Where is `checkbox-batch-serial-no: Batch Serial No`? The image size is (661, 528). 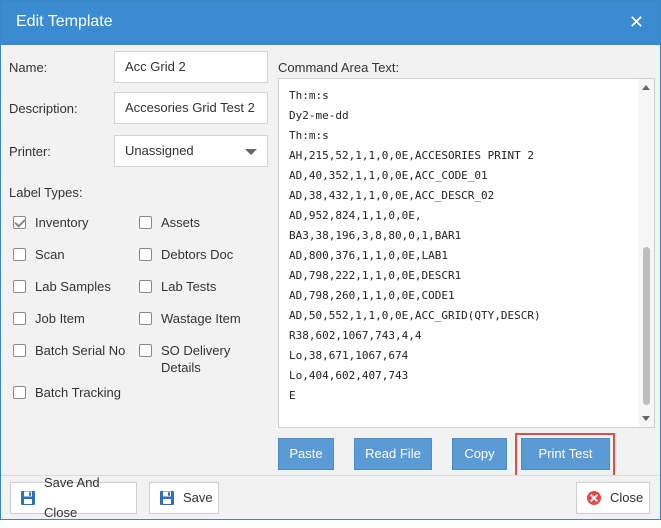 checkbox-batch-serial-no: Batch Serial No is located at coordinates (69, 350).